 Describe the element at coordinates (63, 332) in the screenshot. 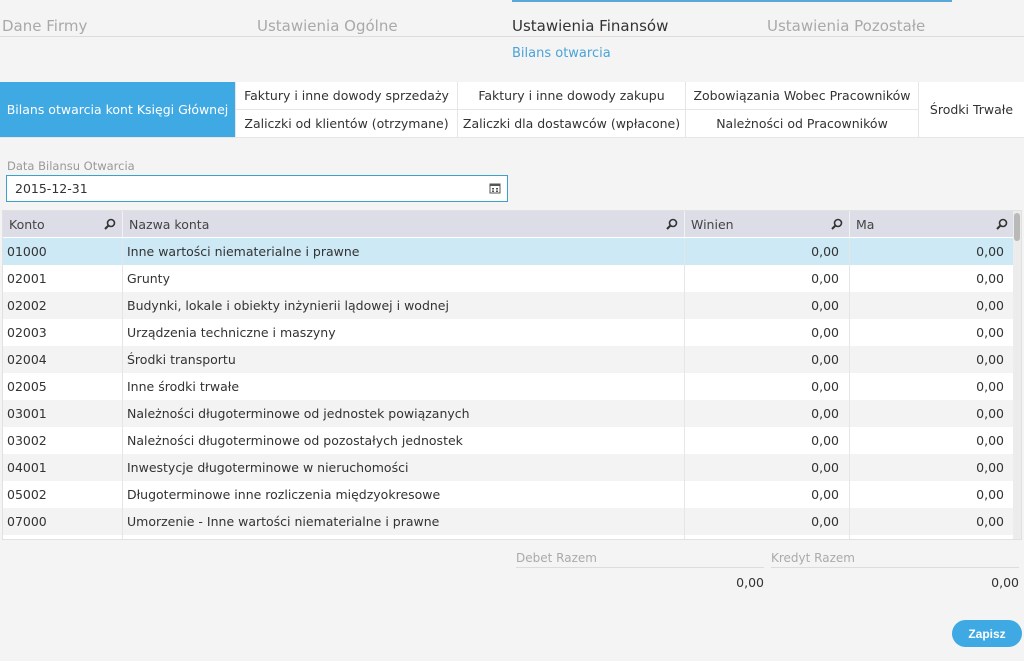

I see `cell-konto: 02003` at that location.